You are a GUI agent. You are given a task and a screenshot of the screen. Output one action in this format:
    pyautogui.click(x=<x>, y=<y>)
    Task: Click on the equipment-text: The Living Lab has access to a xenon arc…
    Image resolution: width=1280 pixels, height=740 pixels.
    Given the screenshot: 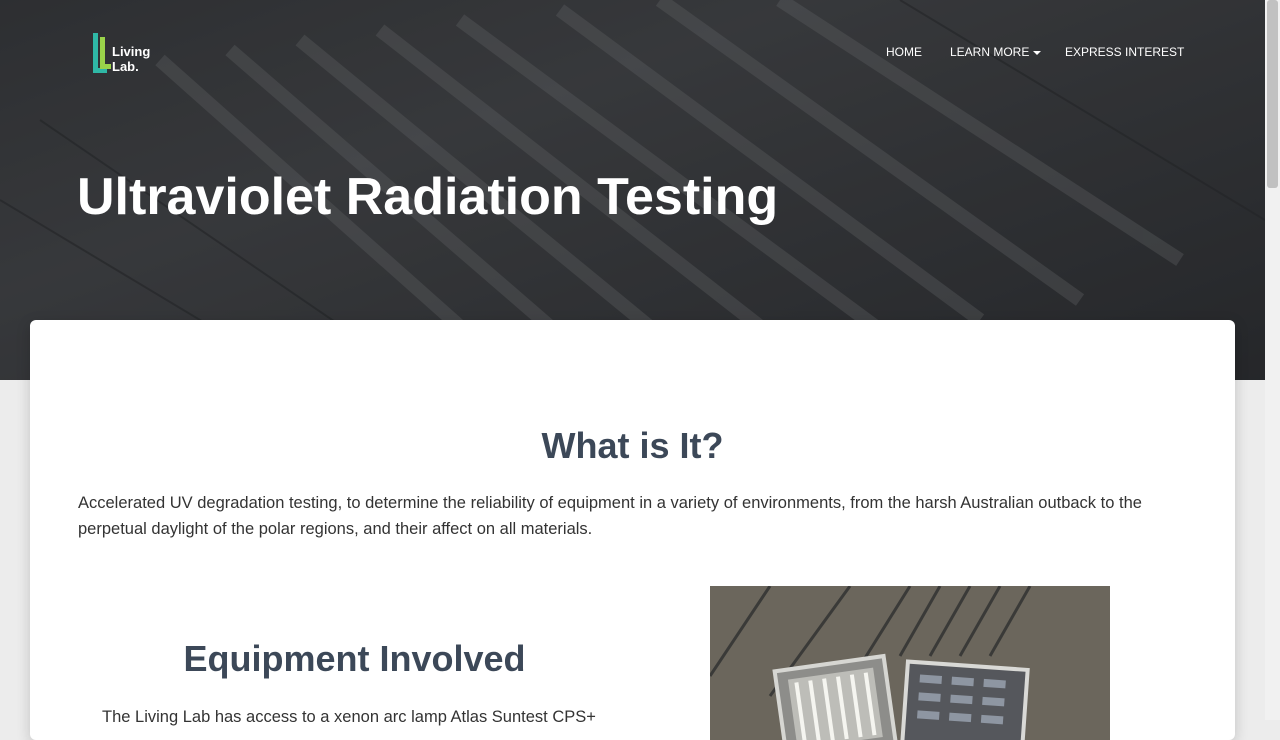 What is the action you would take?
    pyautogui.click(x=349, y=717)
    